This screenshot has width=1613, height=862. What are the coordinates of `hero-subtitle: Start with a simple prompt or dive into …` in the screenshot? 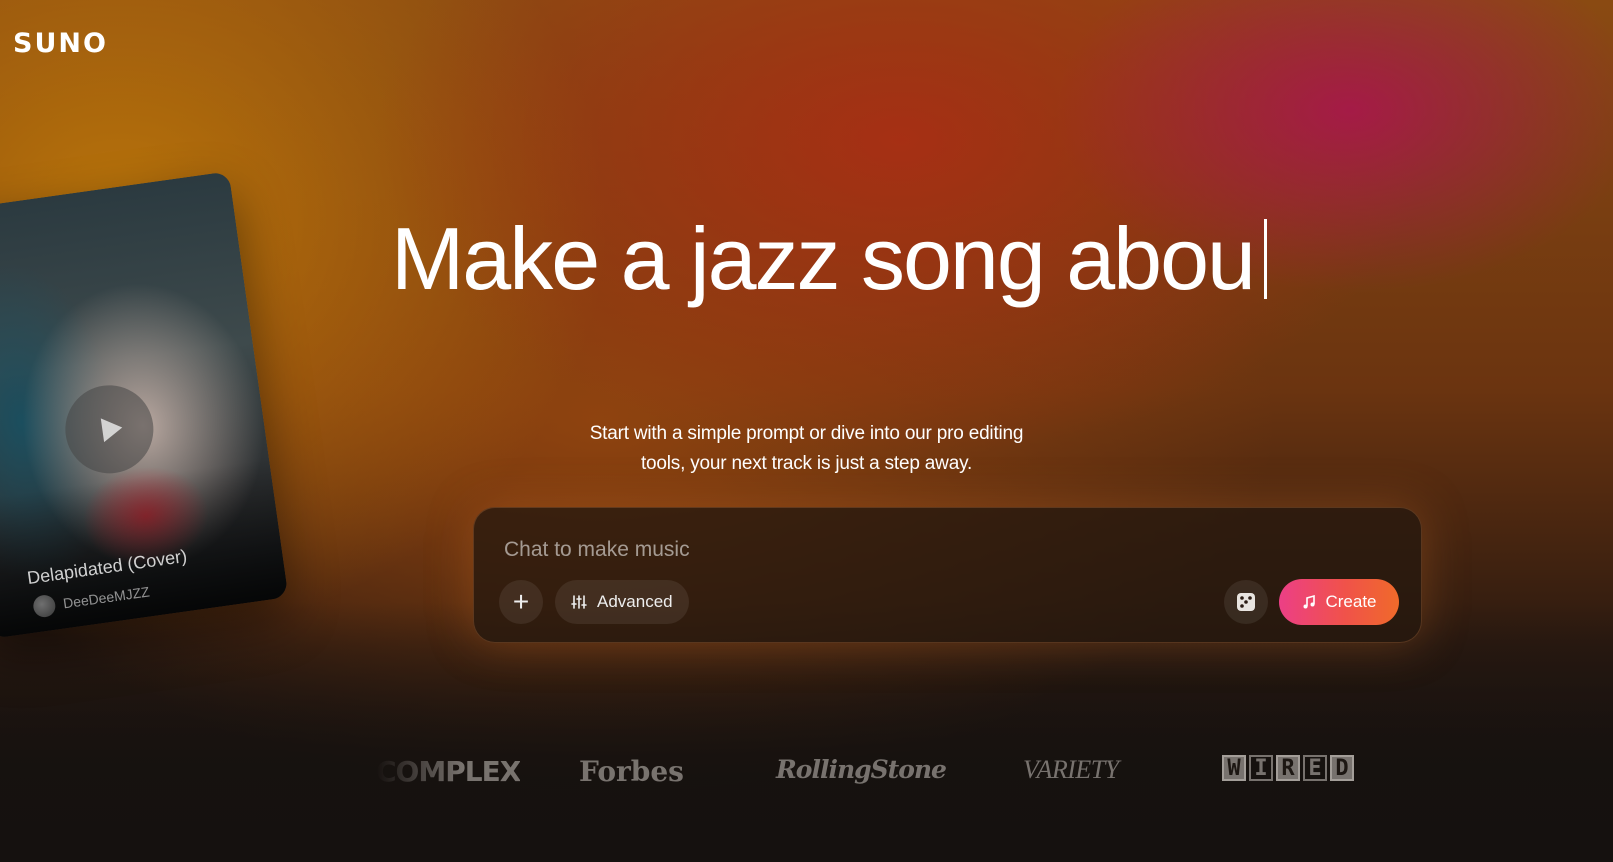 It's located at (806, 449).